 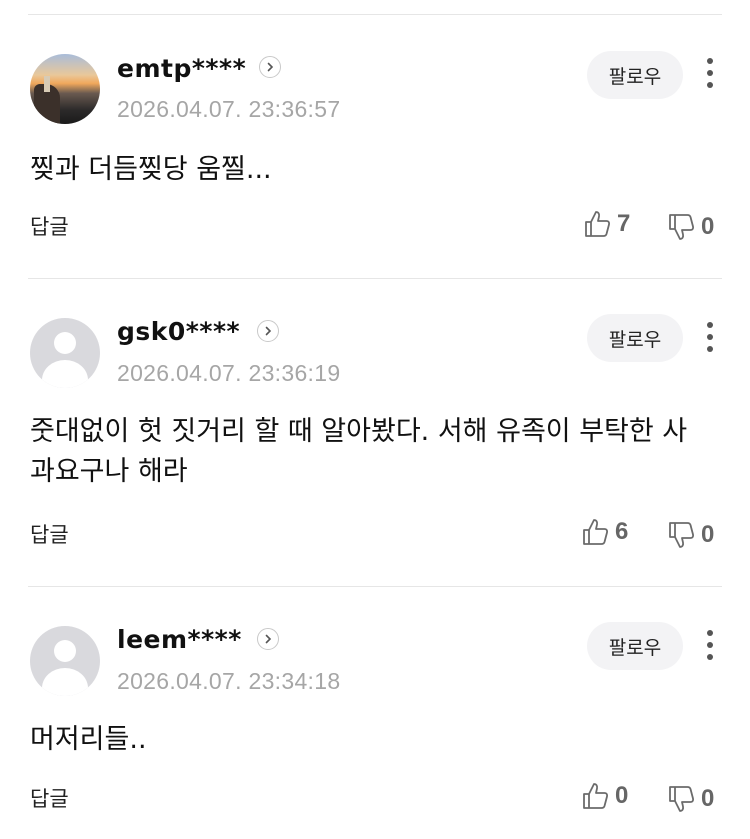 I want to click on like-count: 6, so click(x=622, y=531).